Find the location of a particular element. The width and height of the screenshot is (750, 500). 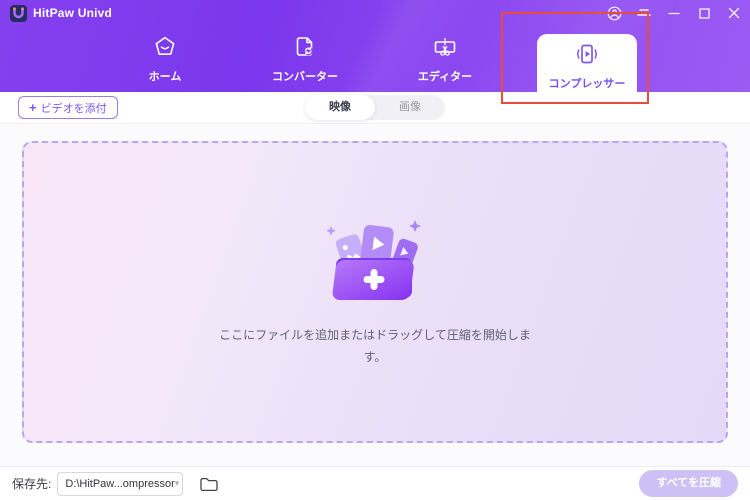

app-logo-icon is located at coordinates (18, 13).